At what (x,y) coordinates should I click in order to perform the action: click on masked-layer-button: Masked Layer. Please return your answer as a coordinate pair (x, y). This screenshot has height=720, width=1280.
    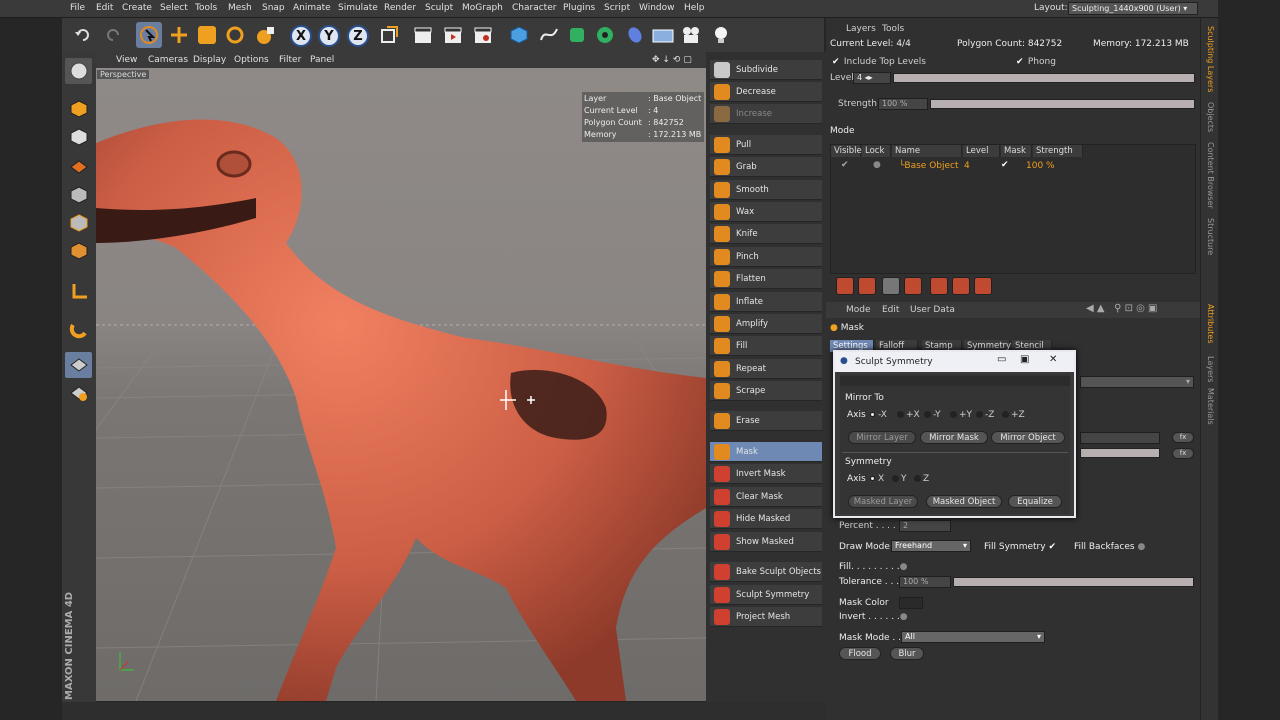
    Looking at the image, I should click on (883, 501).